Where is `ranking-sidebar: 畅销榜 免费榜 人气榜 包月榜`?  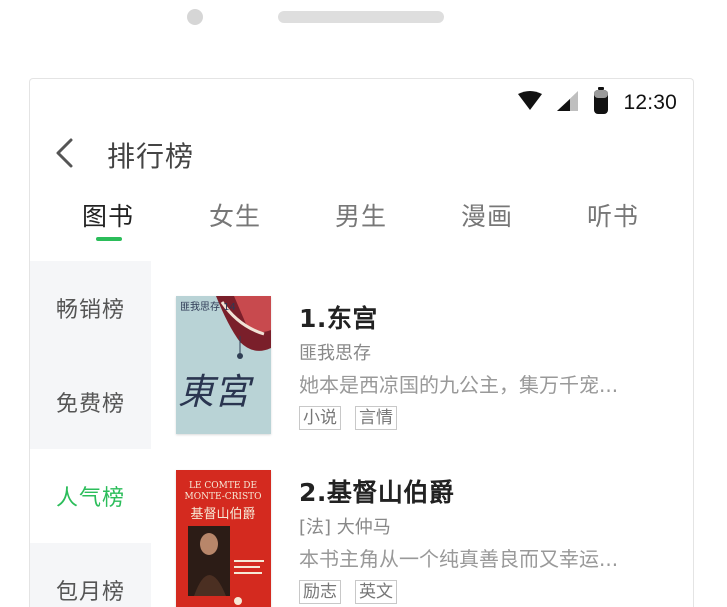
ranking-sidebar: 畅销榜 免费榜 人气榜 包月榜 is located at coordinates (90, 434).